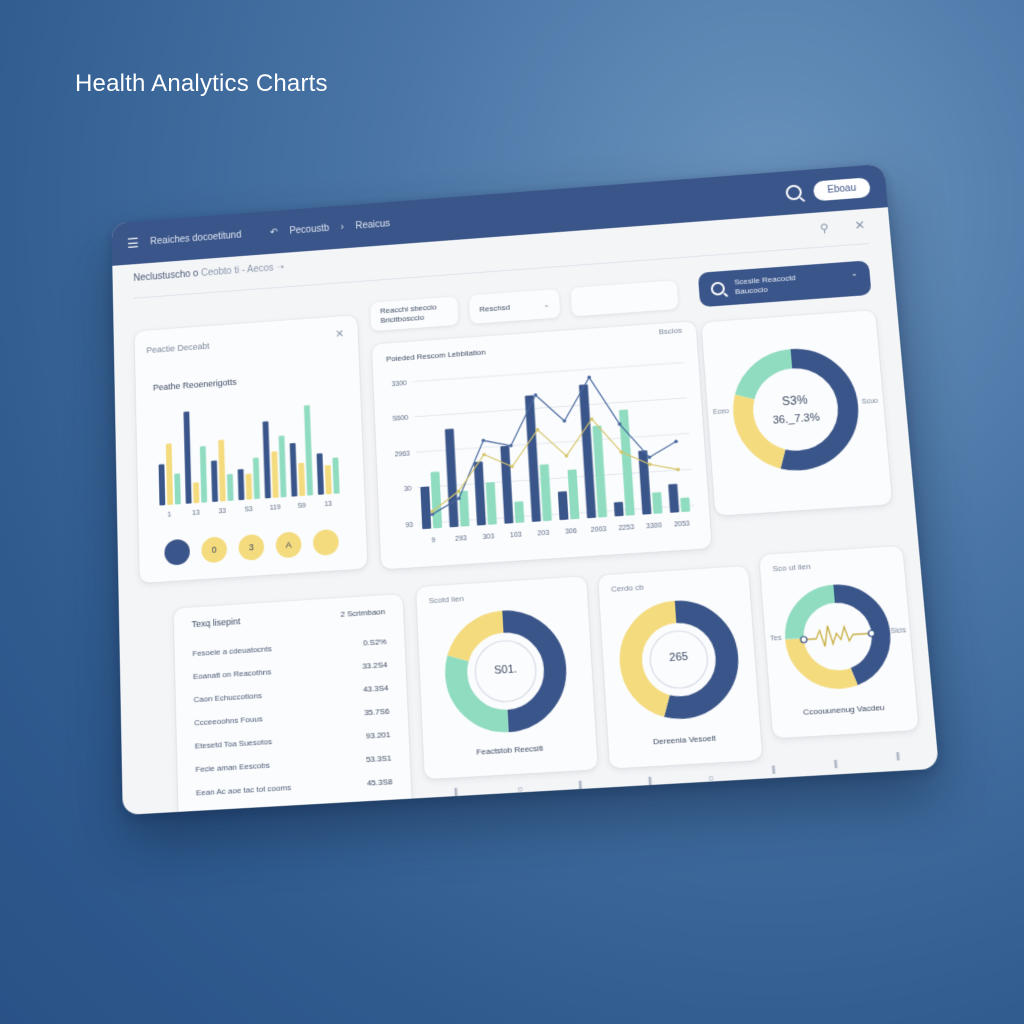 The image size is (1024, 1024). What do you see at coordinates (177, 552) in the screenshot?
I see `heart-action-button` at bounding box center [177, 552].